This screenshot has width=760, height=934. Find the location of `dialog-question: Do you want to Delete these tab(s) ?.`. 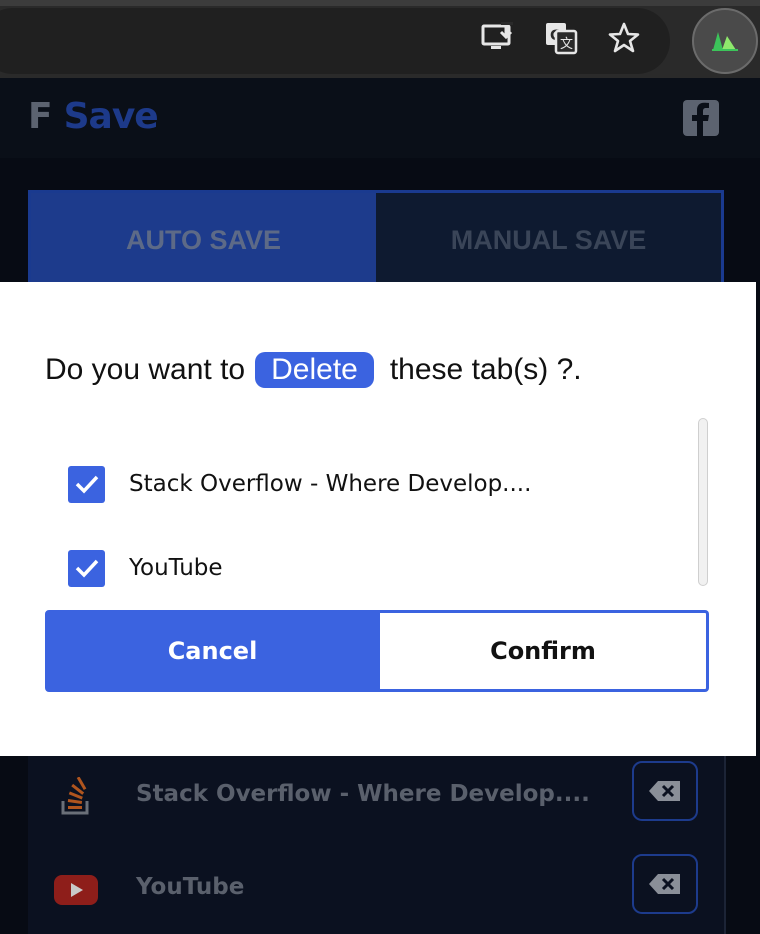

dialog-question: Do you want to Delete these tab(s) ?. is located at coordinates (313, 370).